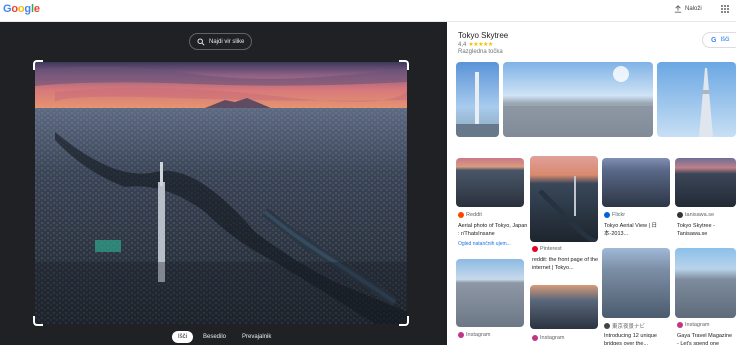 The image size is (736, 345). I want to click on result-source-3: Flickr, so click(614, 215).